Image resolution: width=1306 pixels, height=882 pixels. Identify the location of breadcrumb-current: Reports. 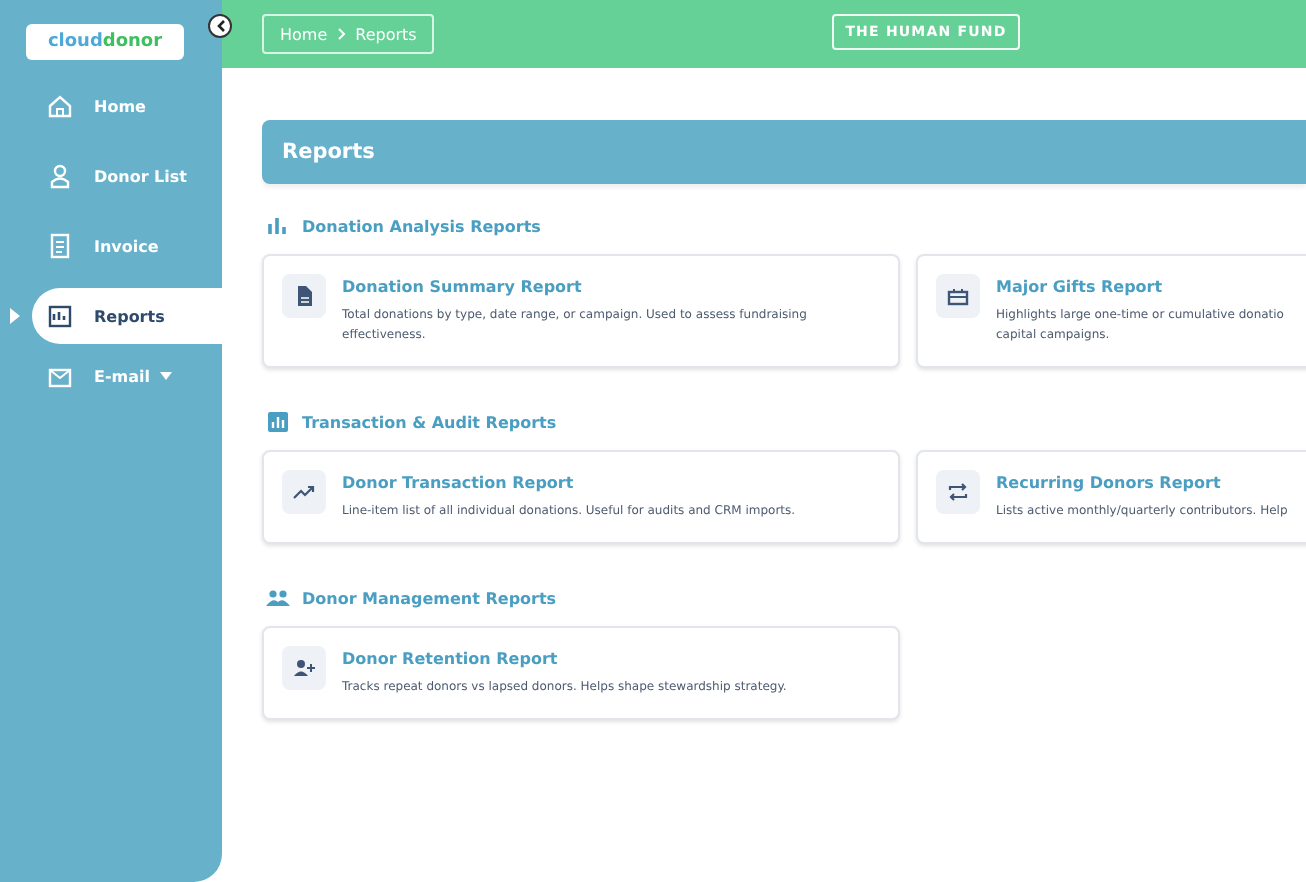
(386, 34).